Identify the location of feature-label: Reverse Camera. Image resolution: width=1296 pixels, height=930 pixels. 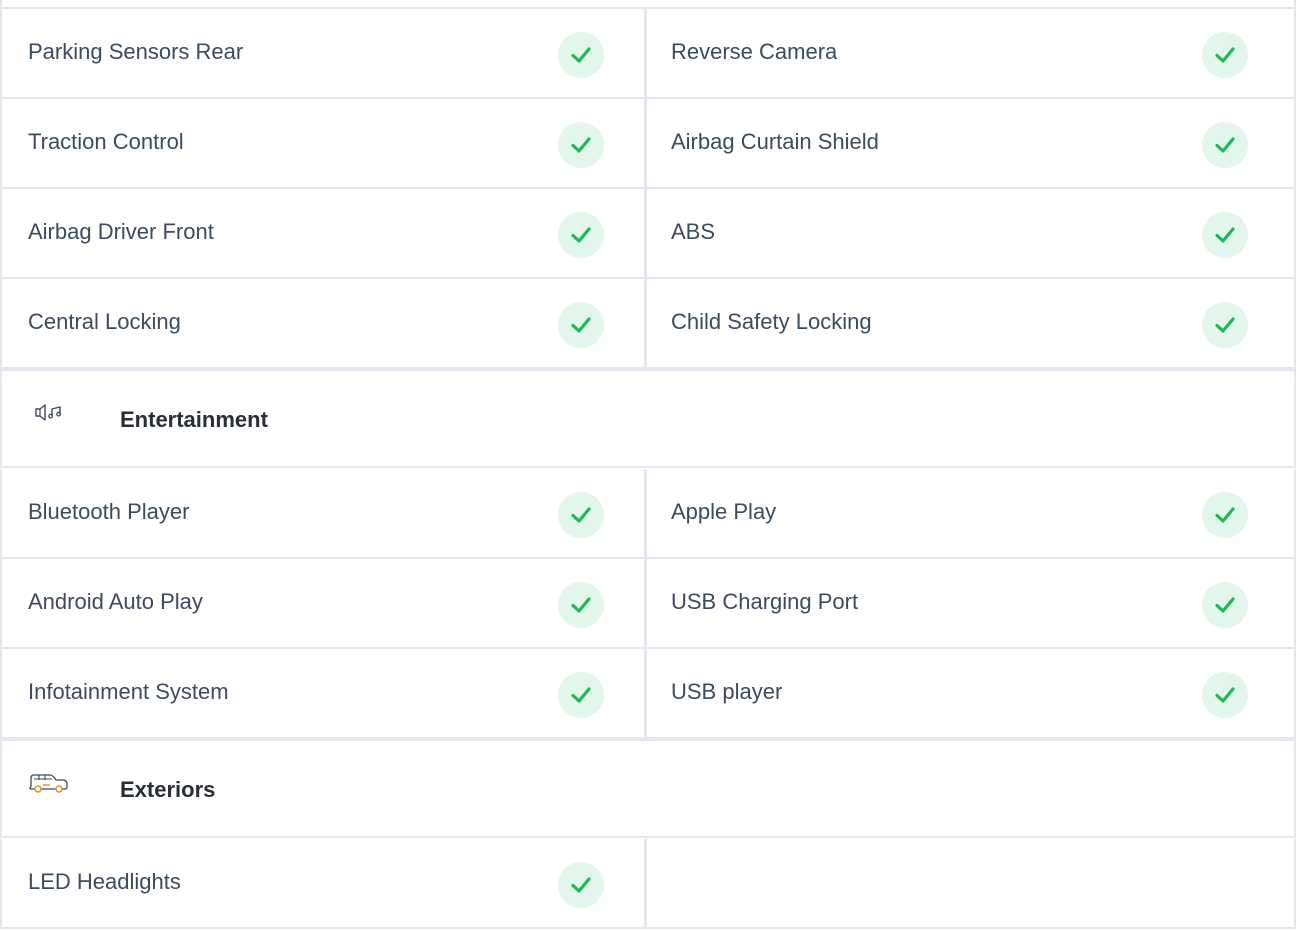
(754, 51).